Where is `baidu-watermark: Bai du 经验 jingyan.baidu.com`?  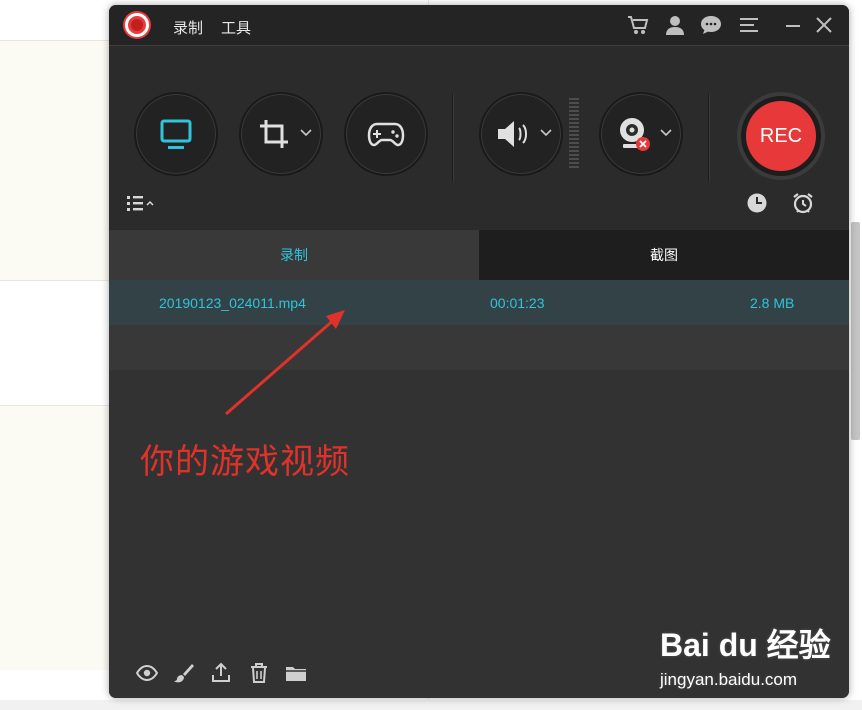 baidu-watermark: Bai du 经验 jingyan.baidu.com is located at coordinates (745, 655).